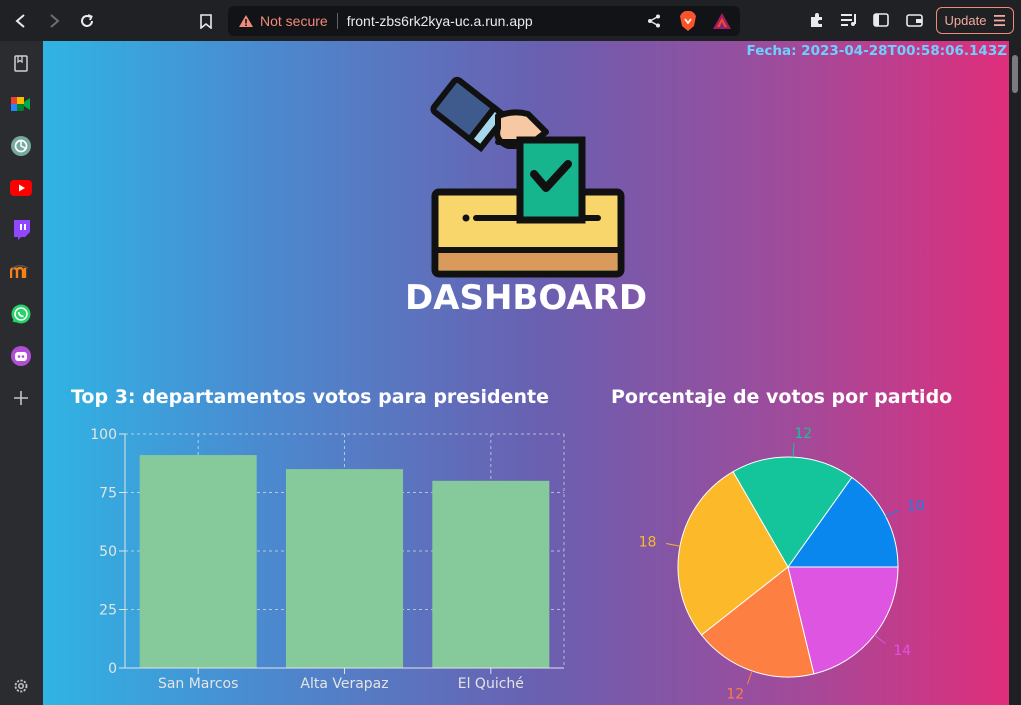 The height and width of the screenshot is (705, 1021). I want to click on puzzle-icon, so click(816, 20).